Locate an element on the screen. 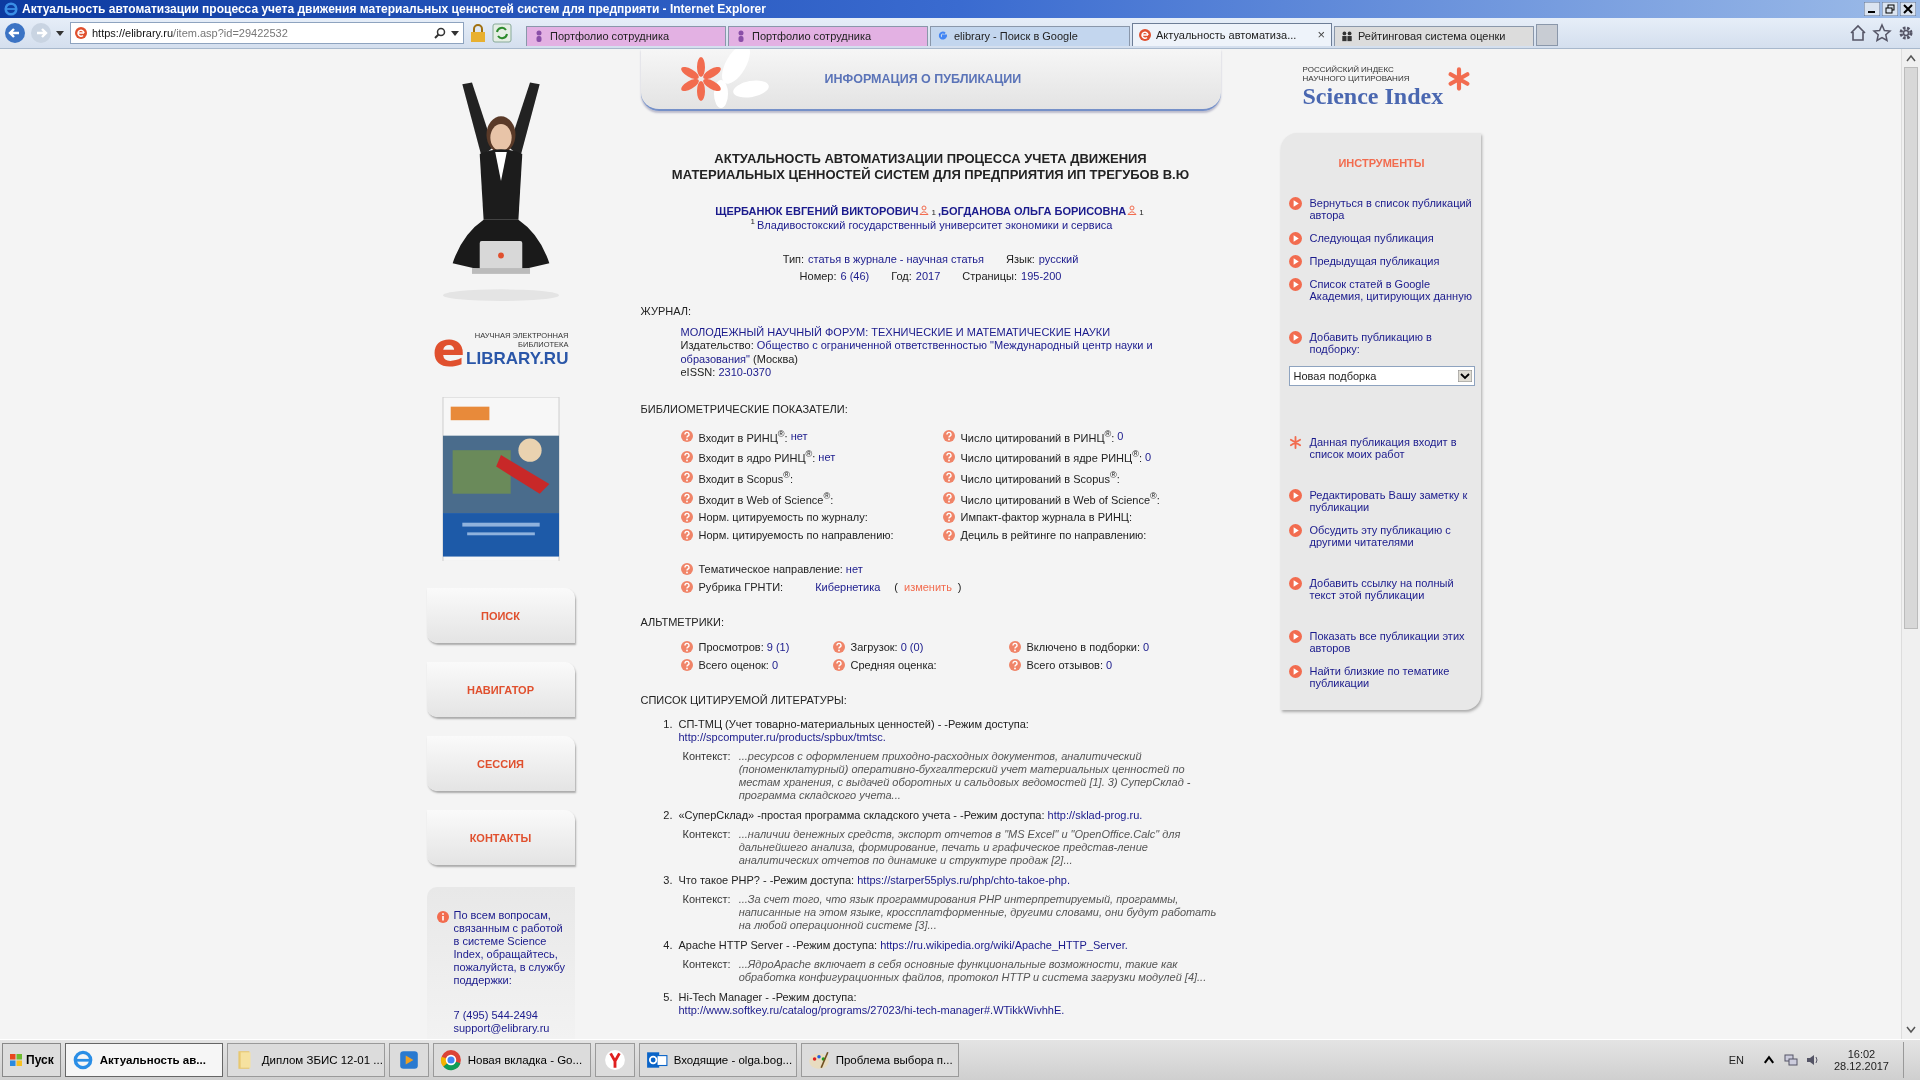  palette-icon is located at coordinates (818, 1060).